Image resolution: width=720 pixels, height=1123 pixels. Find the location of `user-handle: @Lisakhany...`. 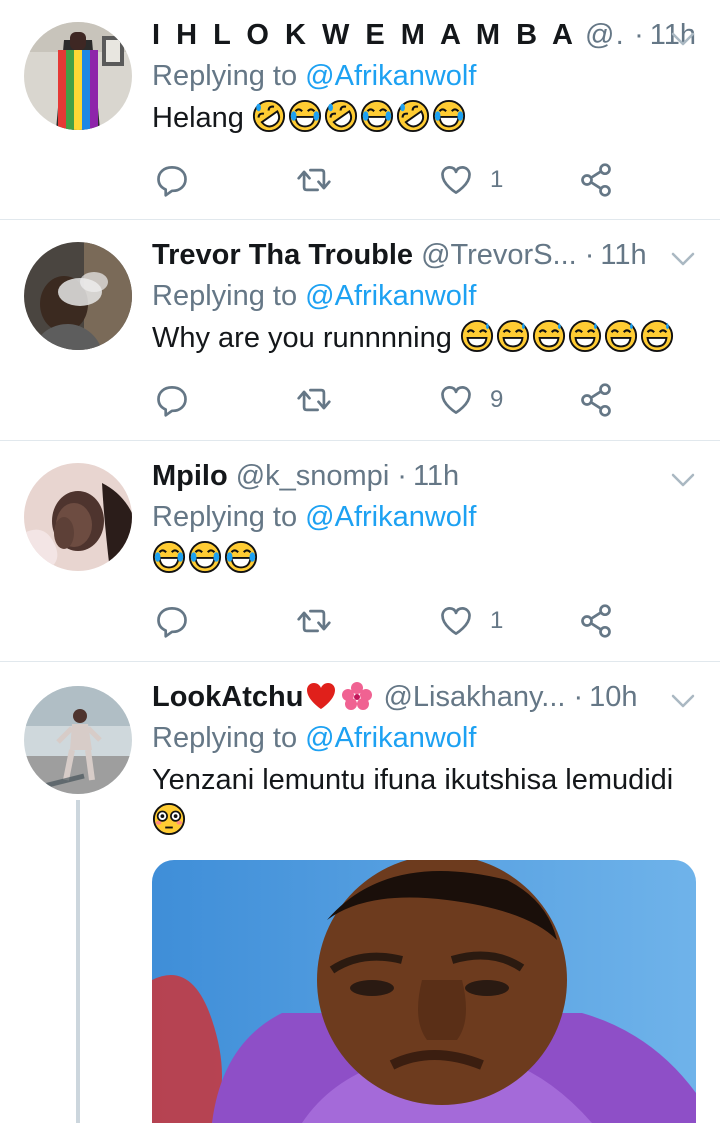

user-handle: @Lisakhany... is located at coordinates (474, 697).